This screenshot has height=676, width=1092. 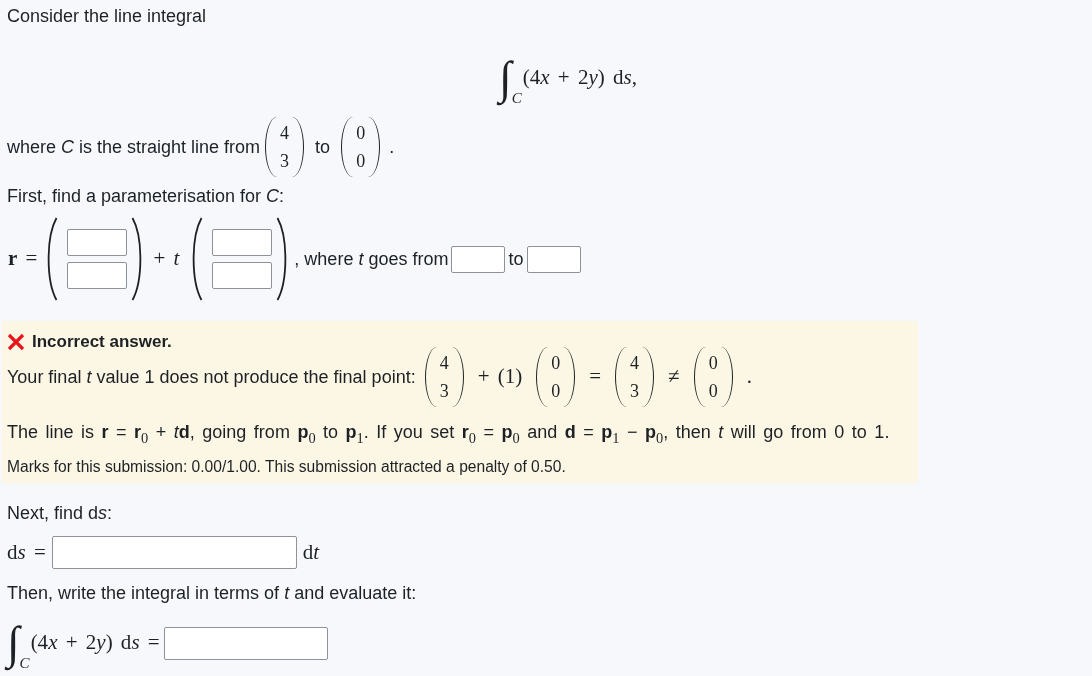 What do you see at coordinates (134, 147) in the screenshot?
I see `curve-text: where C is the straight line from` at bounding box center [134, 147].